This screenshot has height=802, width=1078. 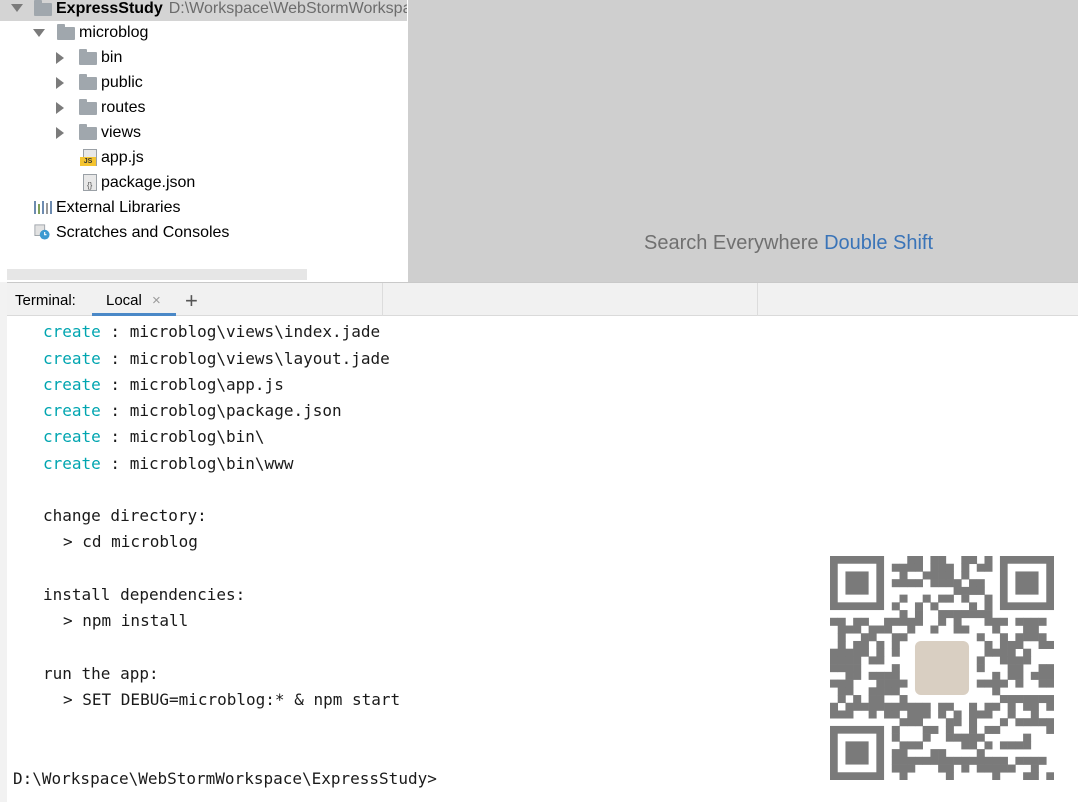 What do you see at coordinates (200, 32) in the screenshot?
I see `tree-item-microblog: microblog` at bounding box center [200, 32].